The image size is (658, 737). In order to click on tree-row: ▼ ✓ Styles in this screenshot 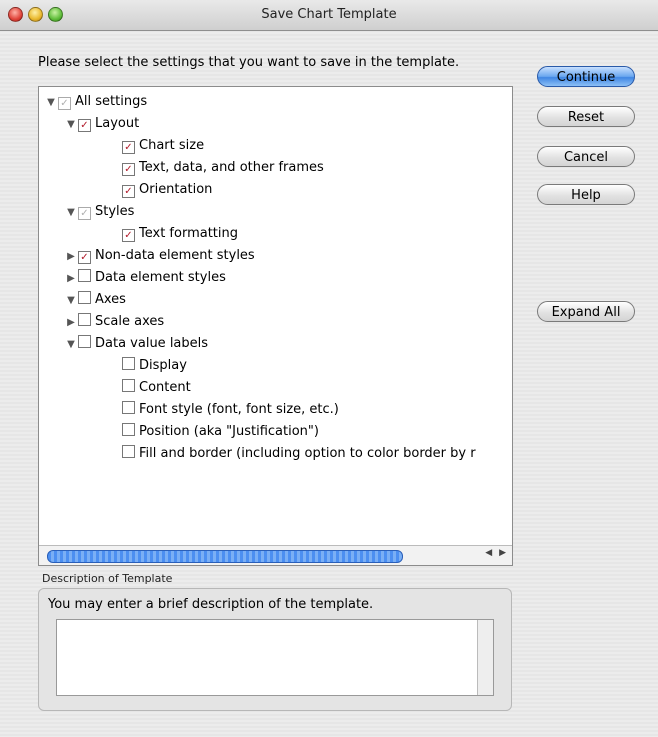, I will do `click(99, 212)`.